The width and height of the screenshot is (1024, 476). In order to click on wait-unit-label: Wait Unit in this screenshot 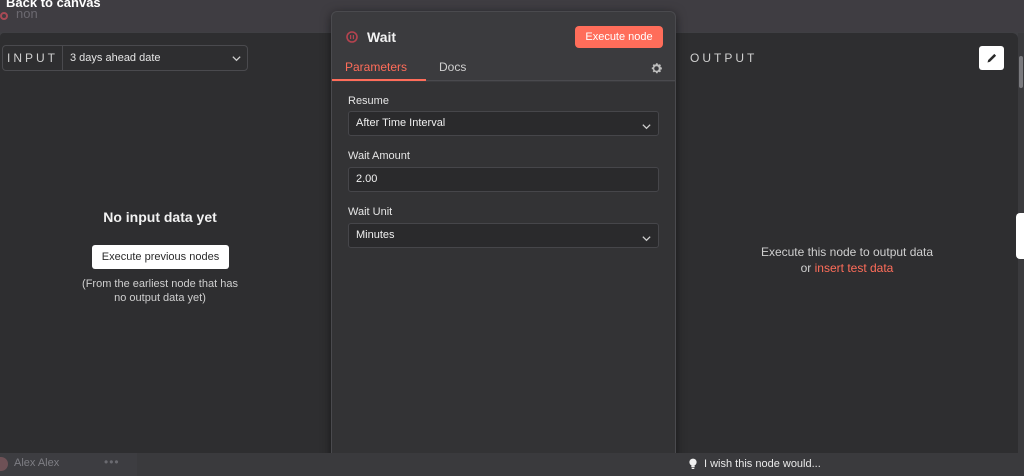, I will do `click(370, 212)`.